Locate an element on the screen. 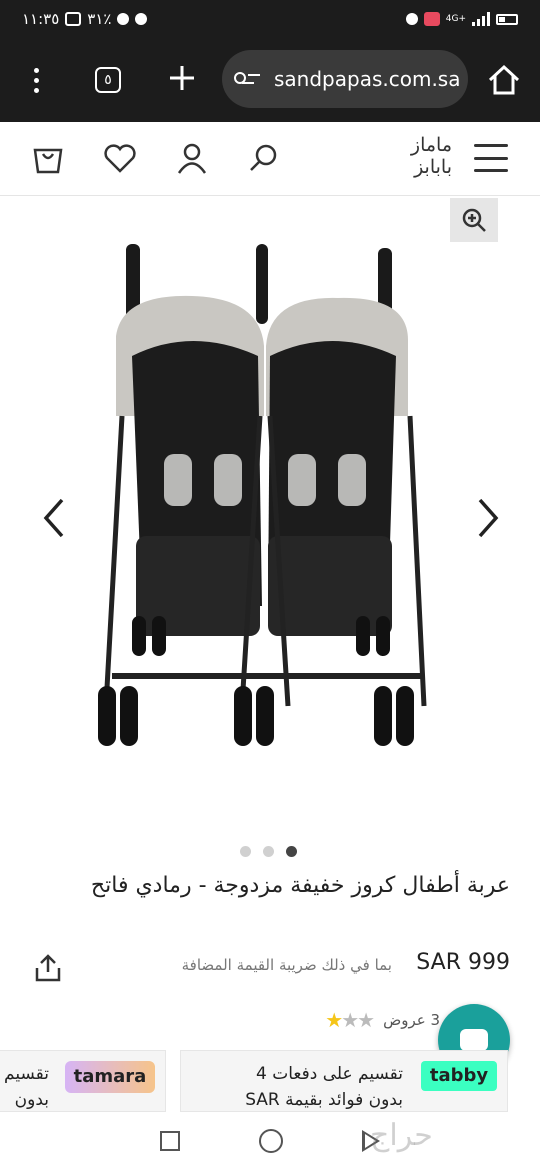 The width and height of the screenshot is (540, 1170). new-tab-button is located at coordinates (182, 78).